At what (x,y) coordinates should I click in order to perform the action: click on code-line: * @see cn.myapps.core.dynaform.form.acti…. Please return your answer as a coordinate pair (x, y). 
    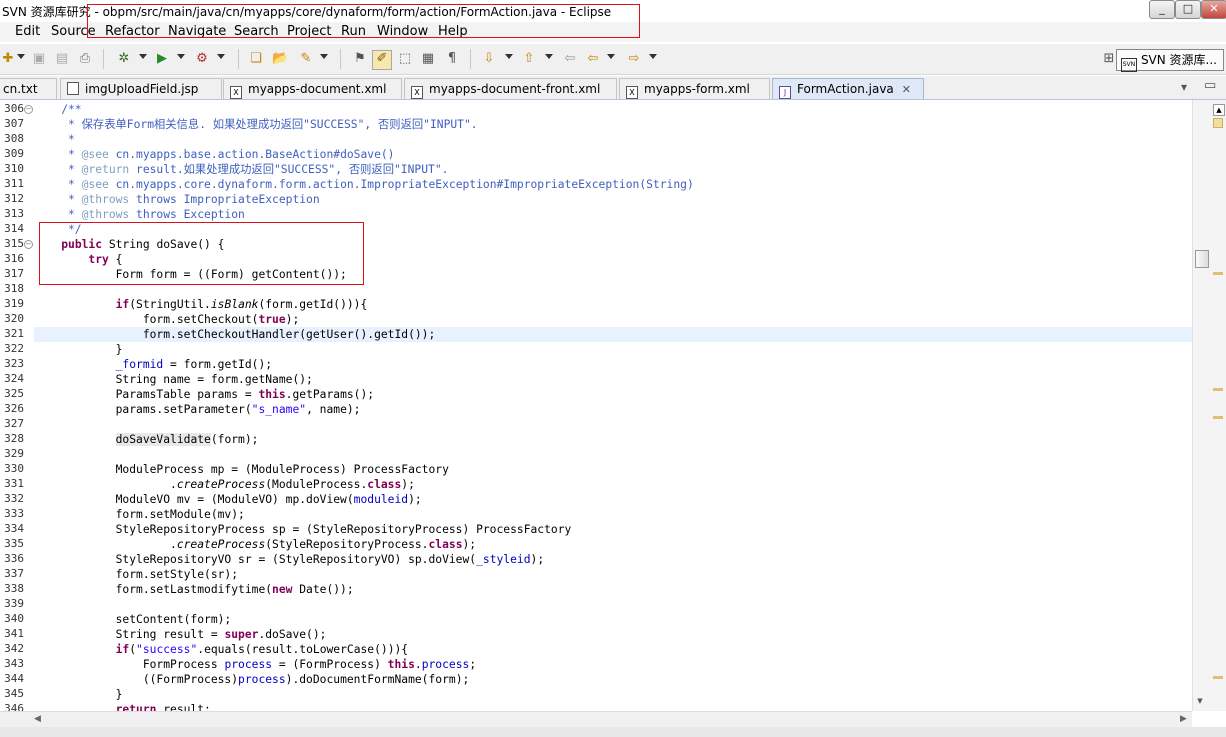
    Looking at the image, I should click on (613, 184).